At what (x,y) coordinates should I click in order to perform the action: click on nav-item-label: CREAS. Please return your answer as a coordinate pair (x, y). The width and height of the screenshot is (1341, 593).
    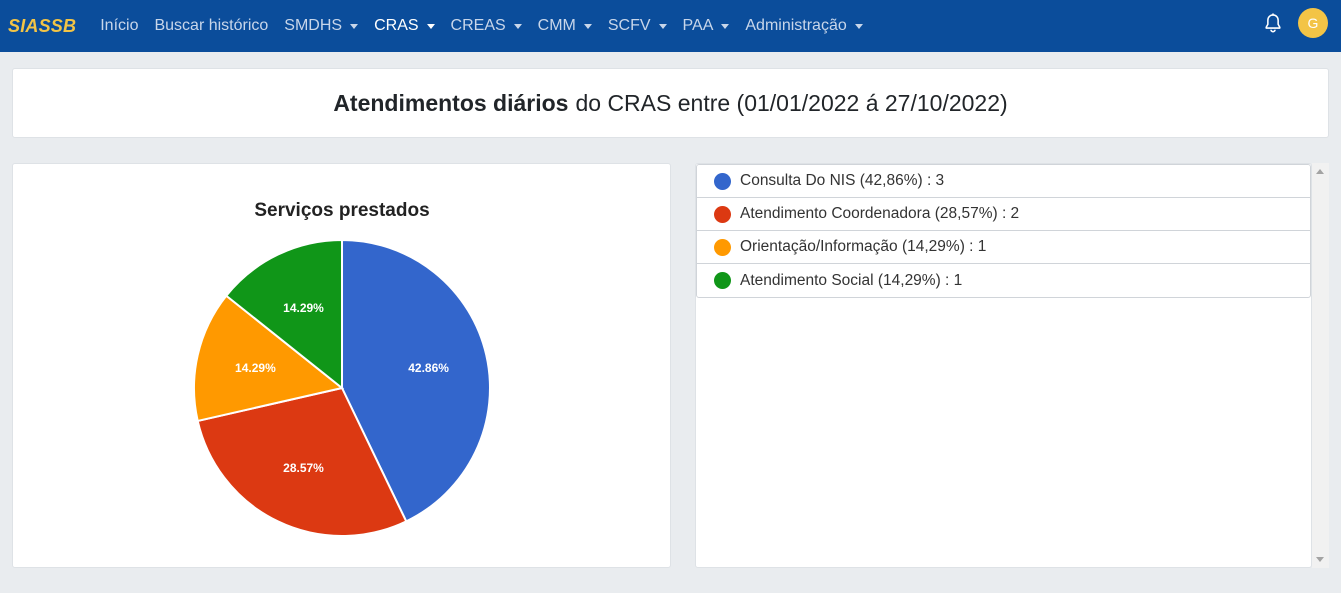
    Looking at the image, I should click on (478, 25).